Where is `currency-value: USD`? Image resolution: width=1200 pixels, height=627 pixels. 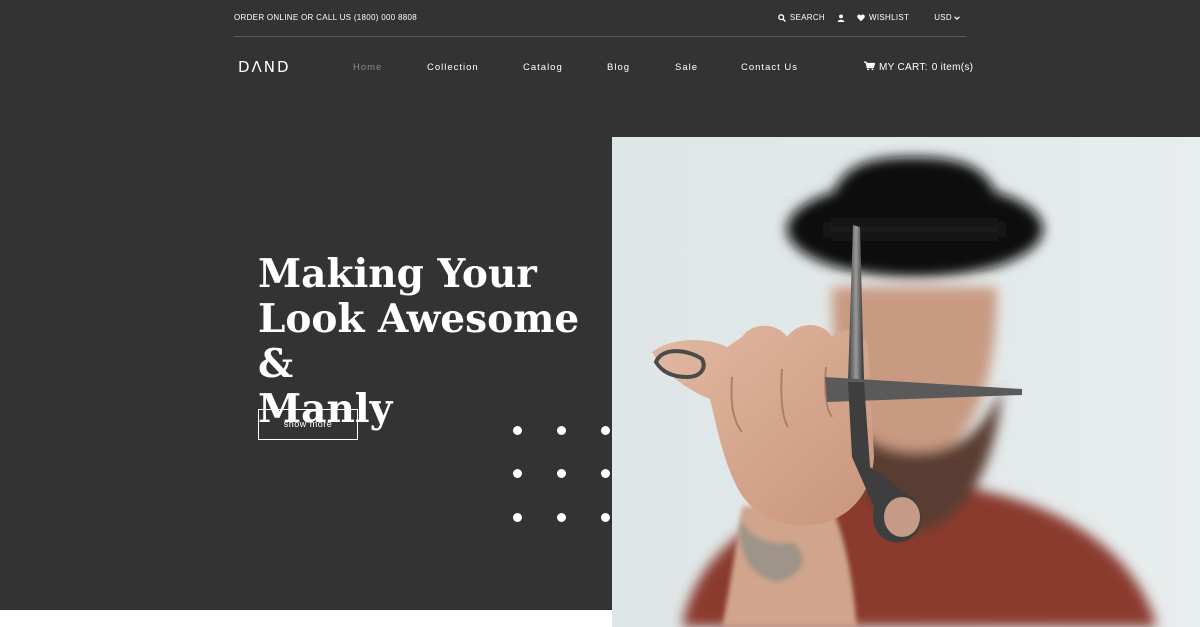
currency-value: USD is located at coordinates (943, 17).